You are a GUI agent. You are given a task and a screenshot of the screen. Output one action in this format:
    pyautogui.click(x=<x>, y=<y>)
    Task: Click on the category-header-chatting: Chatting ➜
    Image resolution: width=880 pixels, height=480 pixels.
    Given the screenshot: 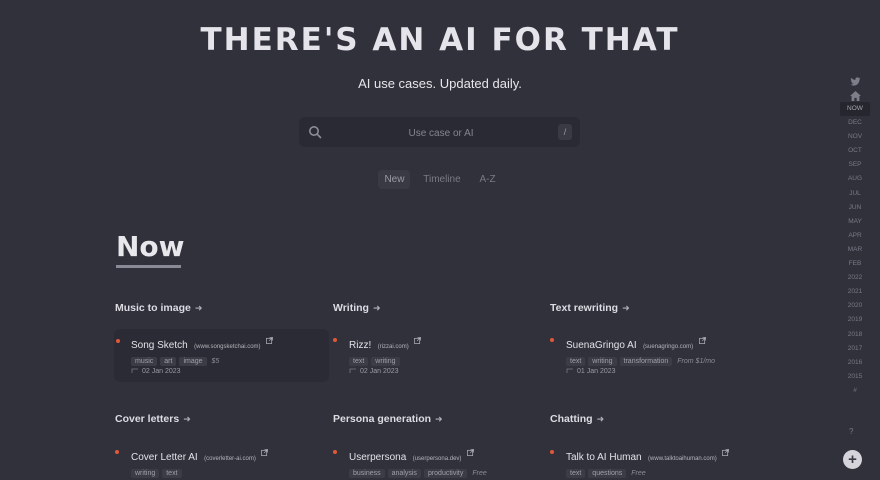 What is the action you would take?
    pyautogui.click(x=577, y=419)
    